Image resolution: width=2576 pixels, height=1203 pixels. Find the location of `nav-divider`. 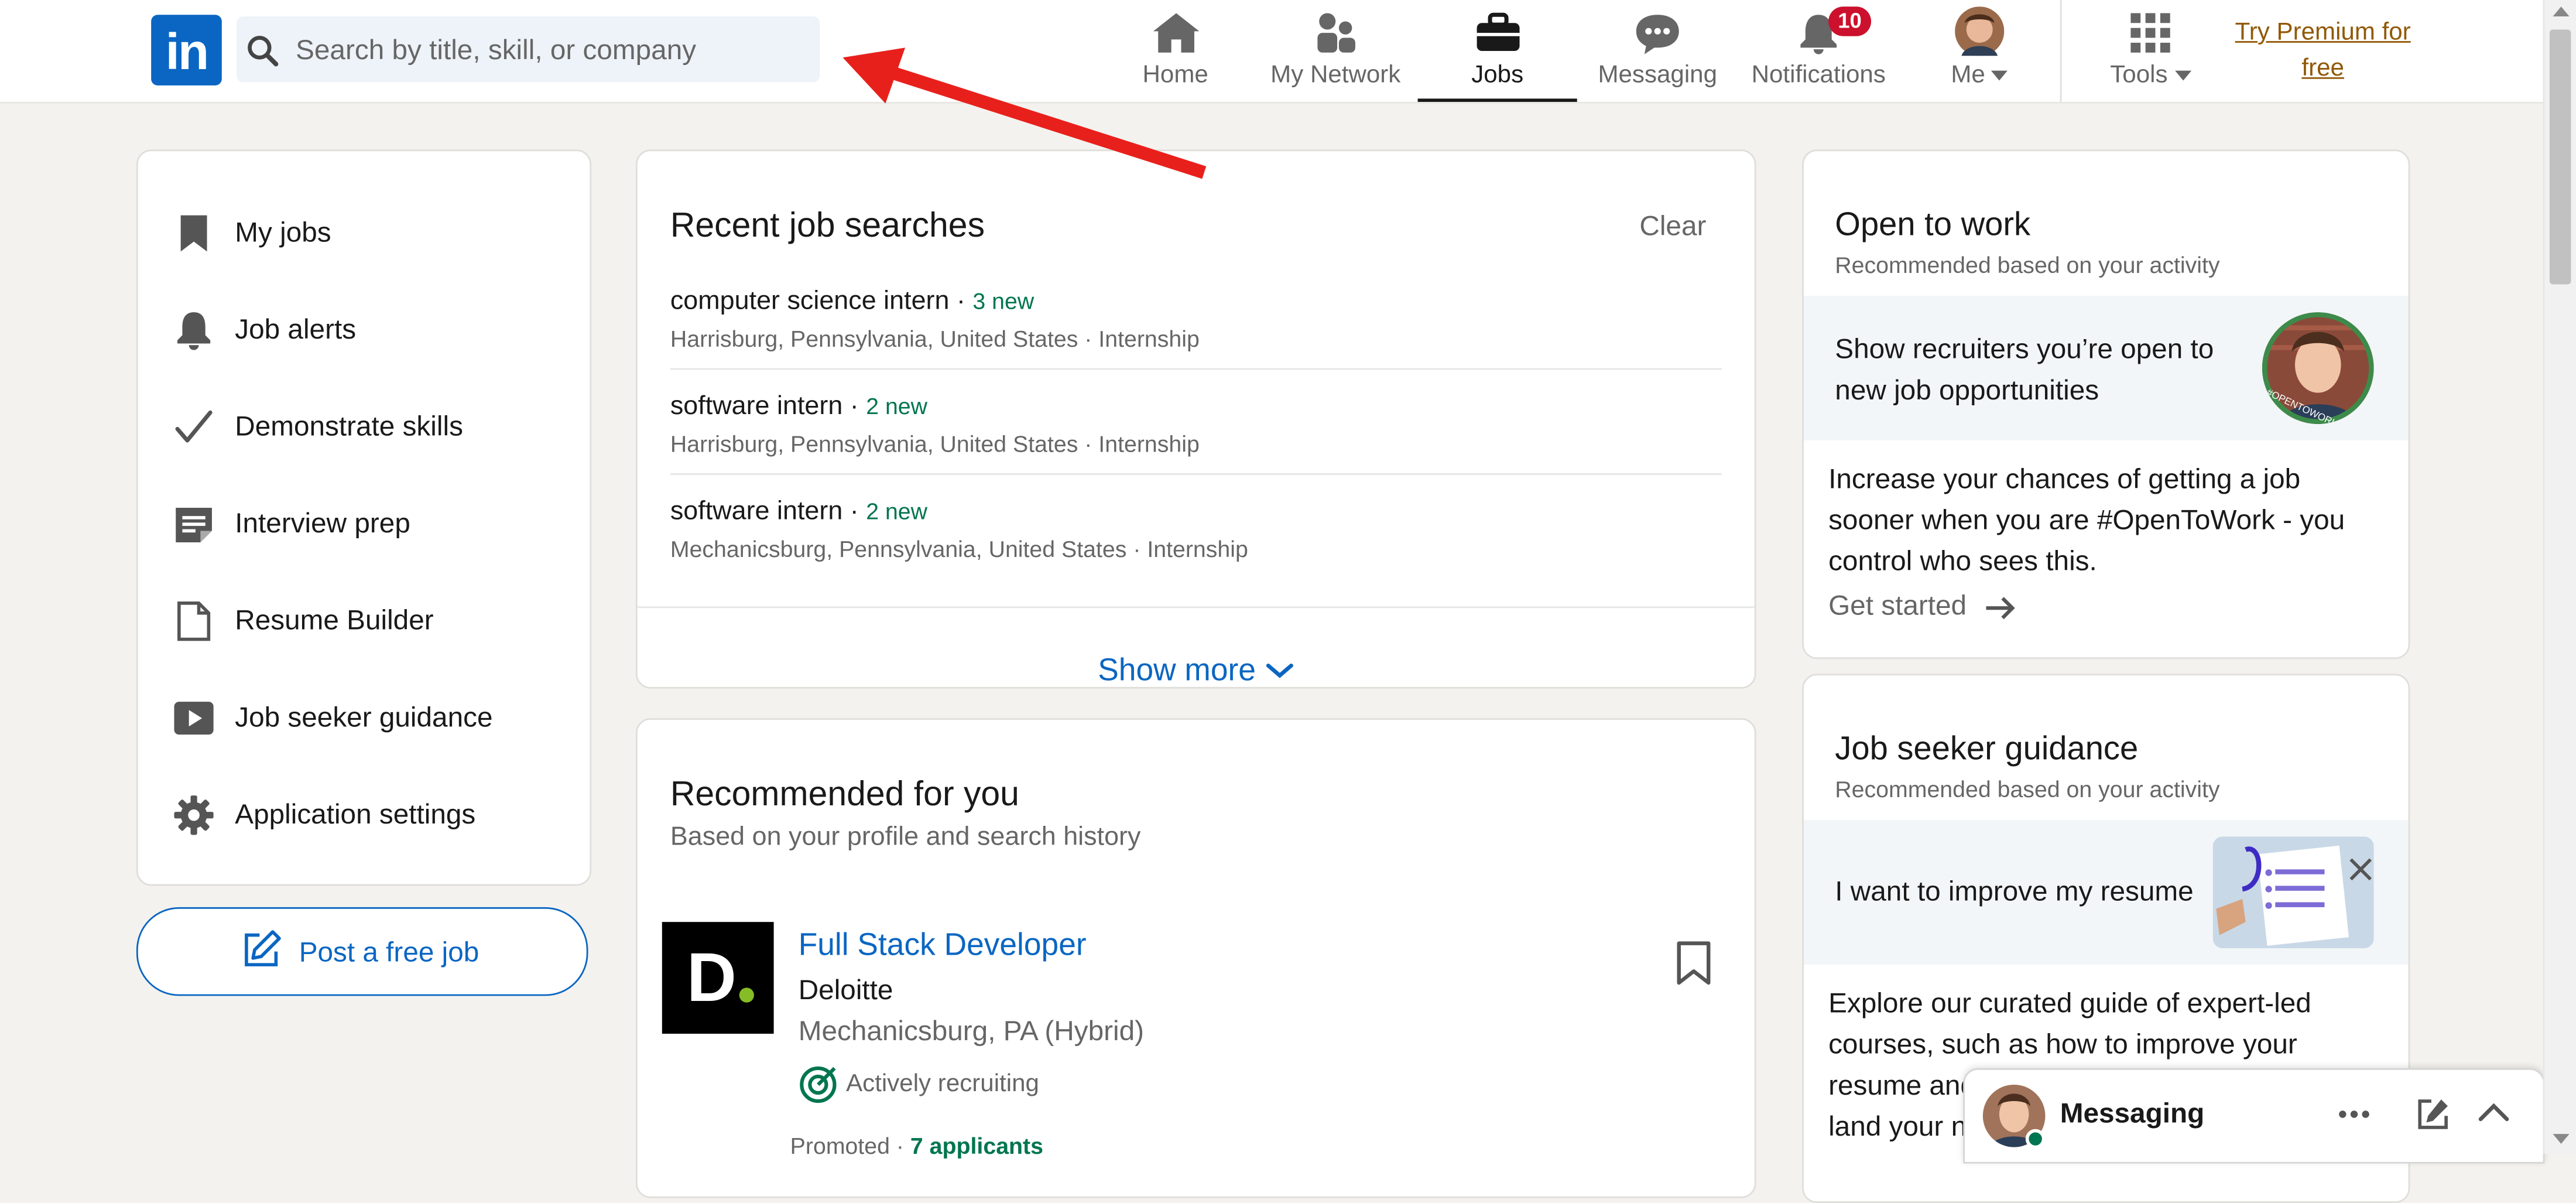

nav-divider is located at coordinates (2061, 51).